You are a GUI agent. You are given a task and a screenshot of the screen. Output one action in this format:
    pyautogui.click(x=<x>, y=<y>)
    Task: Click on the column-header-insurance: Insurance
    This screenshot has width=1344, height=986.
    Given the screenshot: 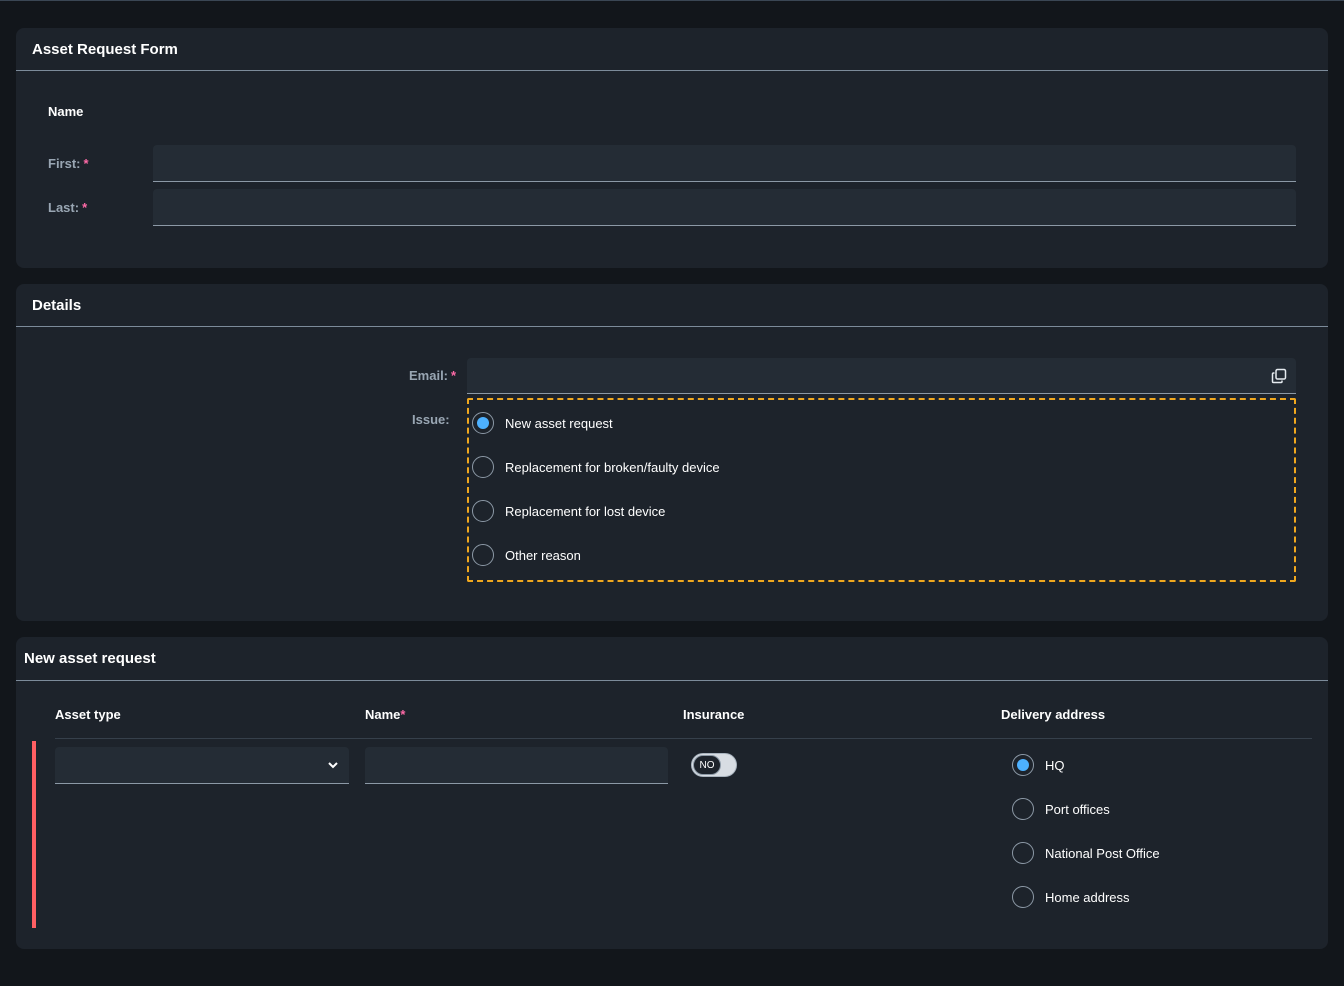 What is the action you would take?
    pyautogui.click(x=714, y=714)
    